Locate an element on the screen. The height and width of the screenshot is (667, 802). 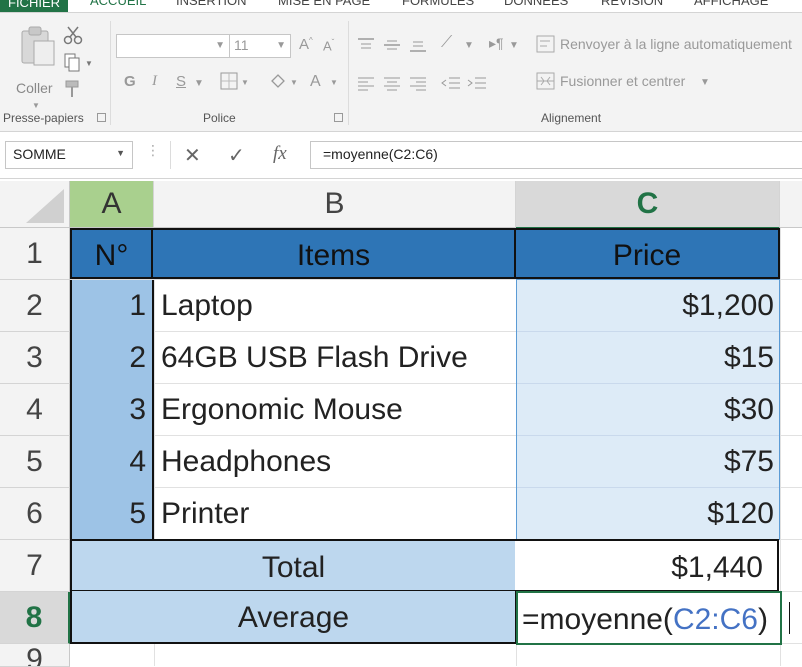
cell-a8-average-label: Average is located at coordinates (293, 617).